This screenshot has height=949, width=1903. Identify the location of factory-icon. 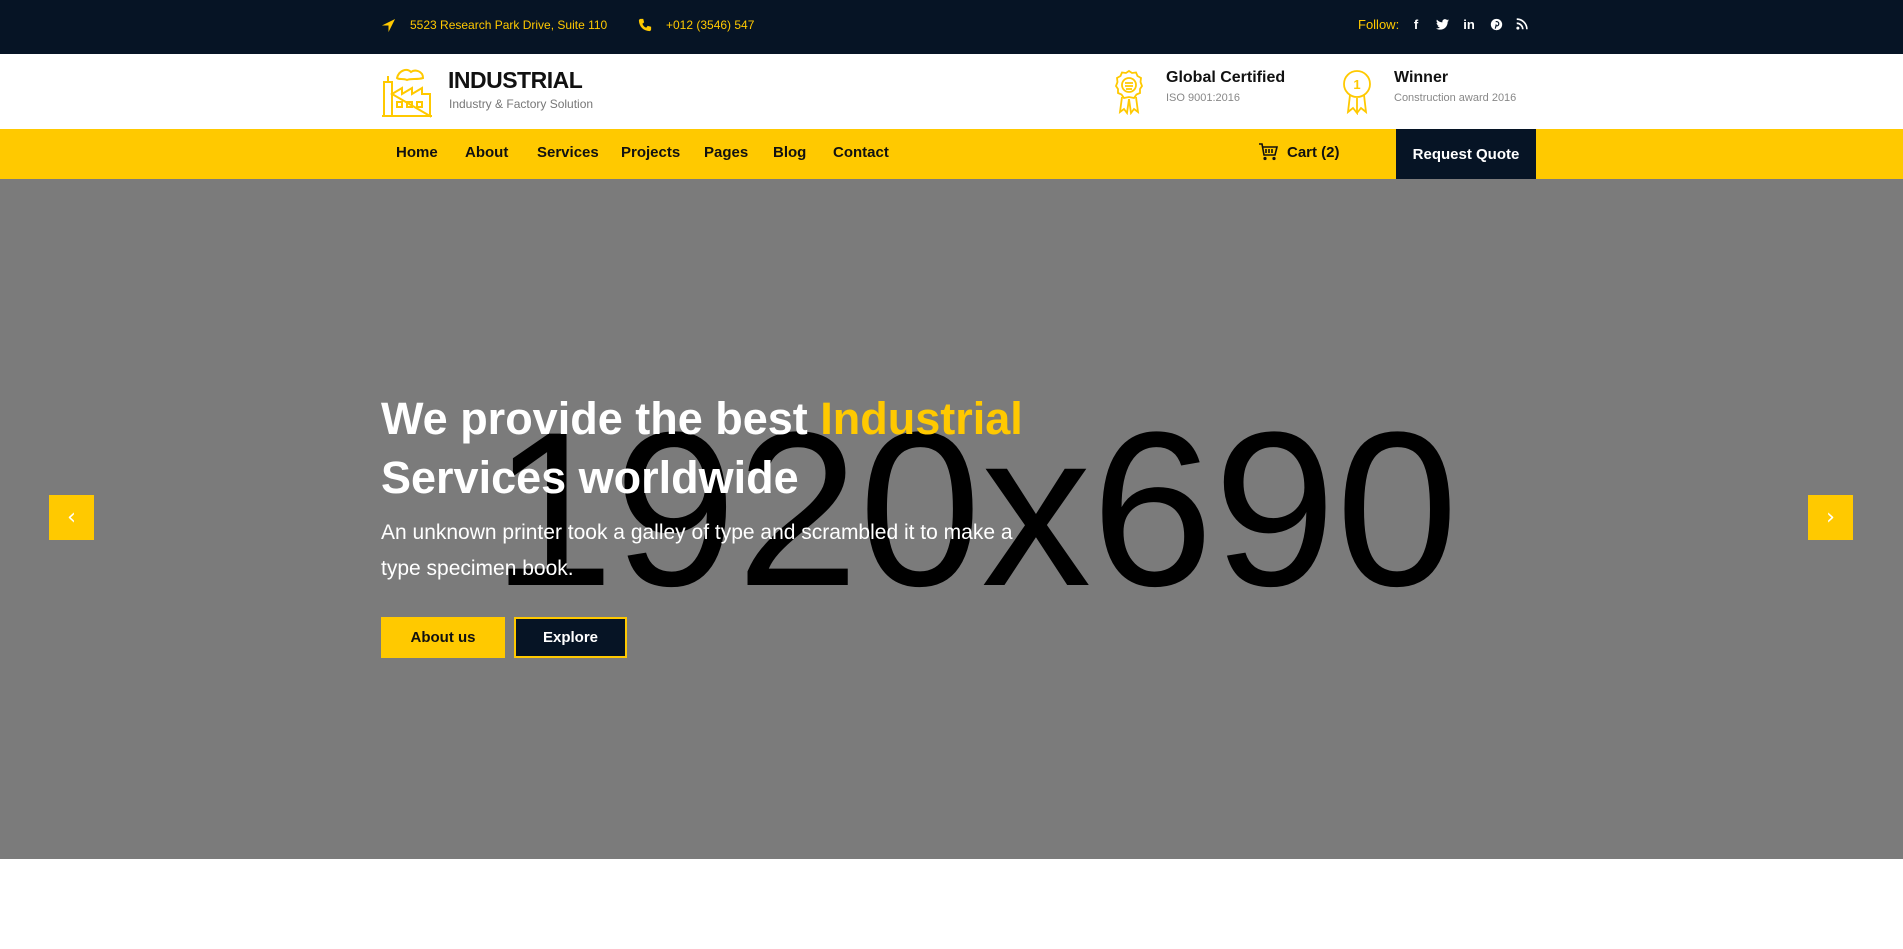
(407, 92).